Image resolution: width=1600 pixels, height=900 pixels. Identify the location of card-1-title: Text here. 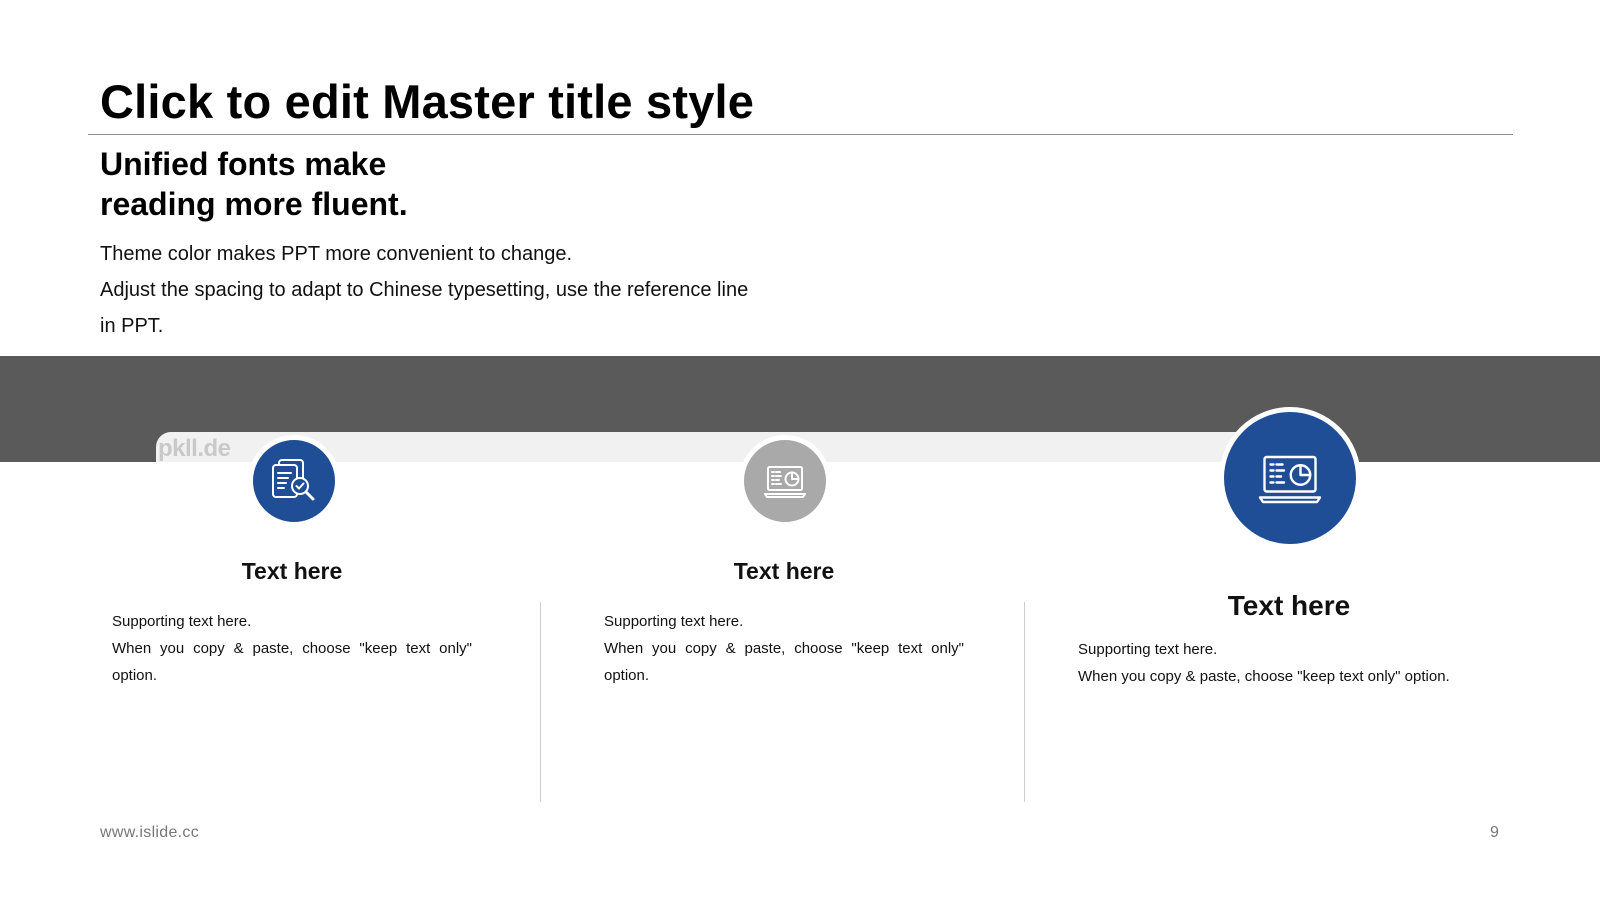
(292, 571).